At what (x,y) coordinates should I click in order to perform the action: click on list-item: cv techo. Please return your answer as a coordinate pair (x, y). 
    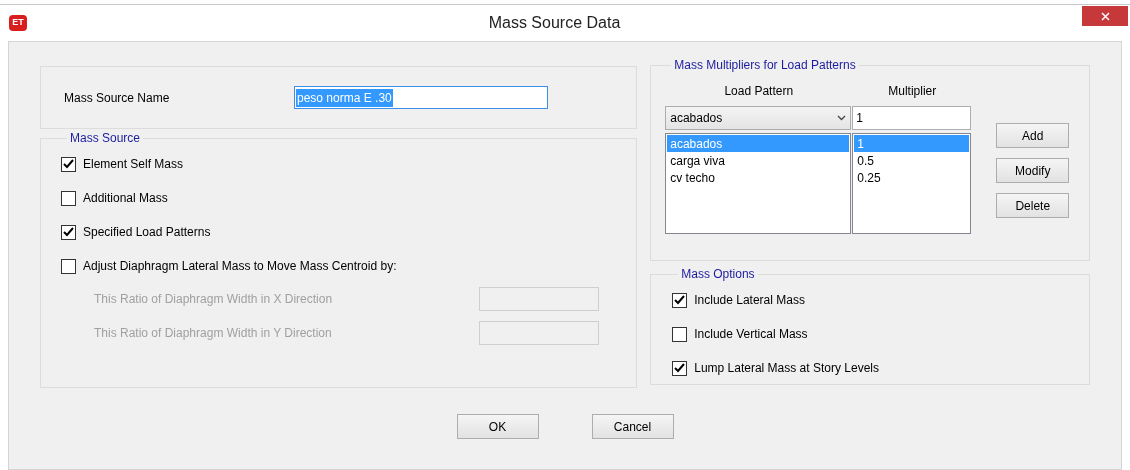
    Looking at the image, I should click on (758, 177).